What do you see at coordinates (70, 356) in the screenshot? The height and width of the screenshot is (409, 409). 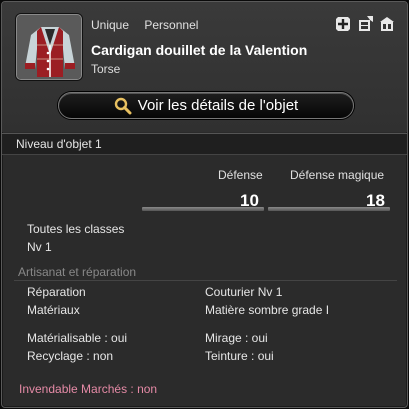 I see `recycle-status: Recyclage : non` at bounding box center [70, 356].